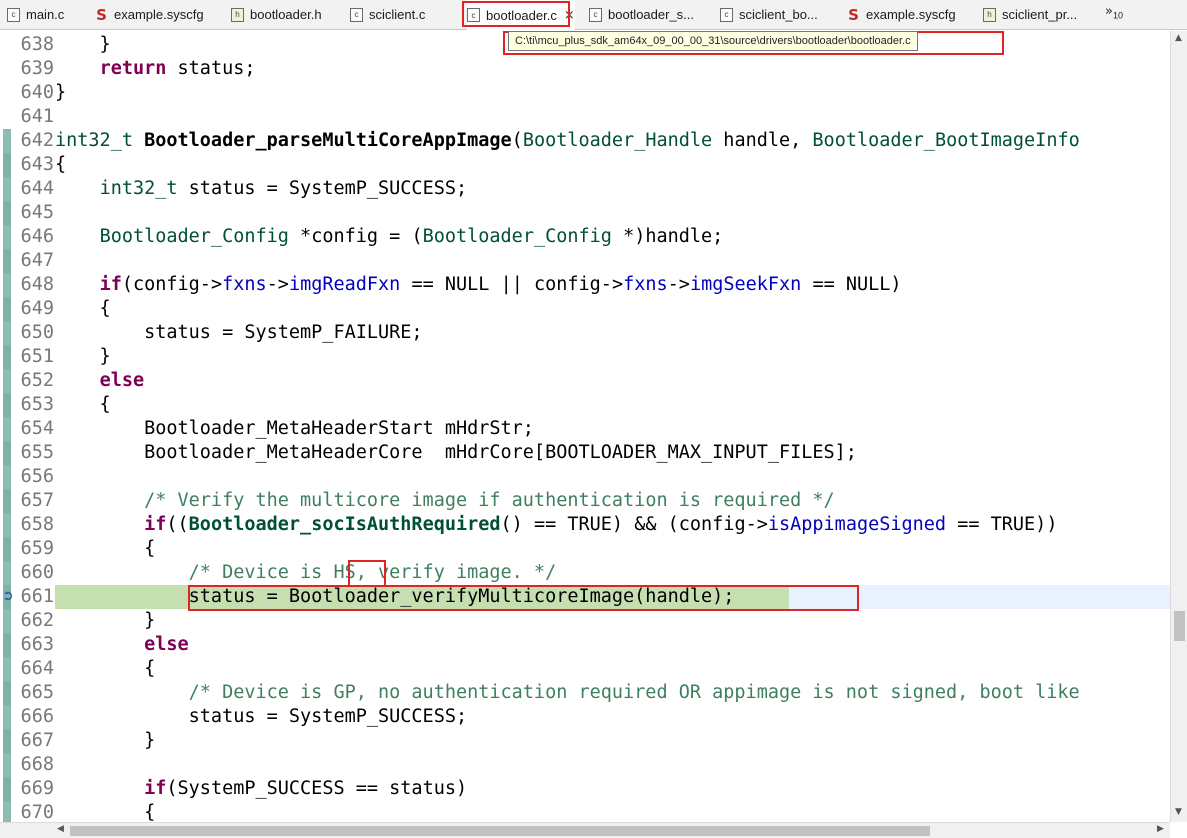 This screenshot has width=1187, height=838. Describe the element at coordinates (585, 717) in the screenshot. I see `code-line: 666 status = SystemP_SUCCESS;` at that location.